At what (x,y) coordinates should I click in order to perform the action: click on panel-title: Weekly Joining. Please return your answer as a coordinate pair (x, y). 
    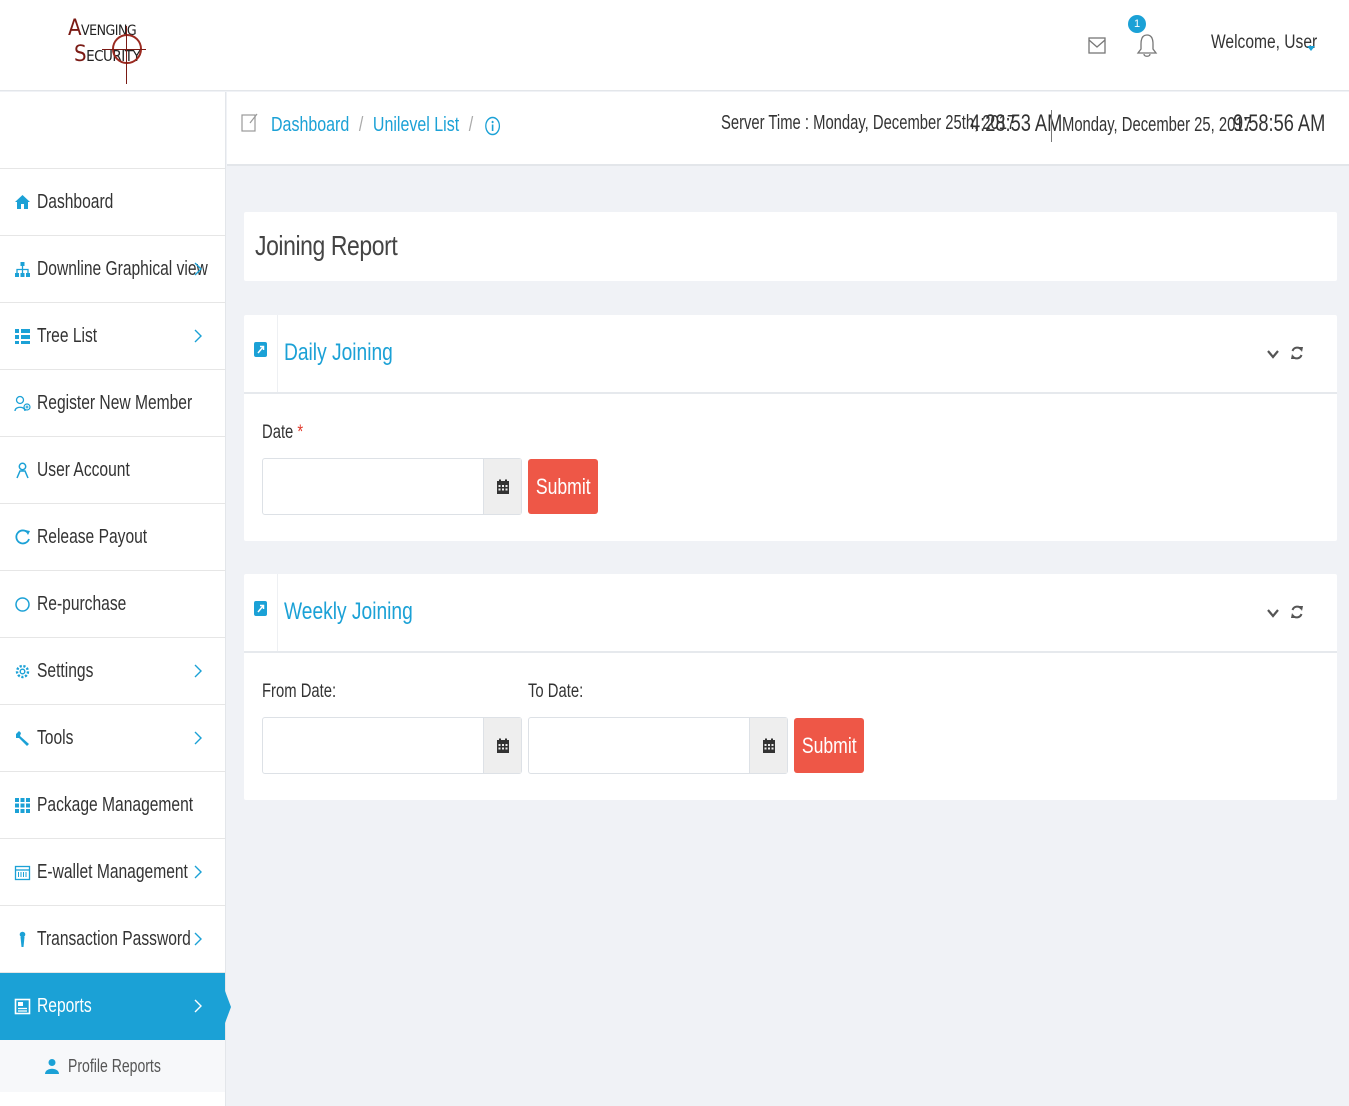
    Looking at the image, I should click on (348, 611).